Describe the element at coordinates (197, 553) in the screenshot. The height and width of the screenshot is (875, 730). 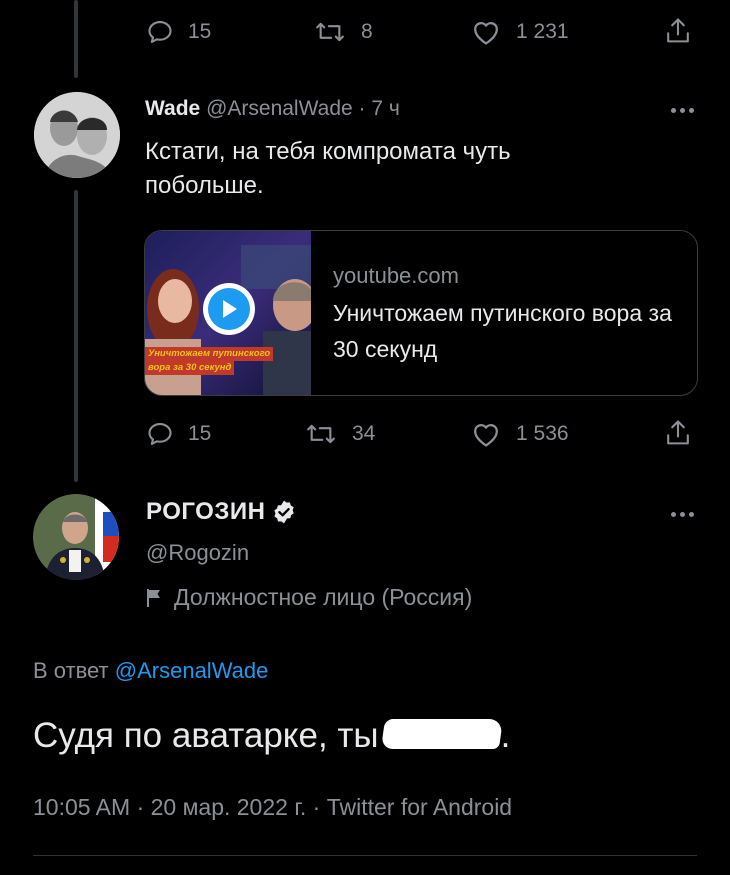
I see `author-handle: @Rogozin` at that location.